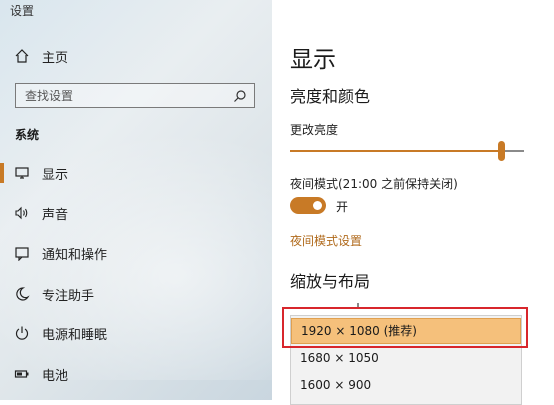 This screenshot has height=405, width=554. I want to click on resolution-dropdown-list: 1920 × 1080 (推荐) 1680 × 1050 1600 × 900, so click(406, 360).